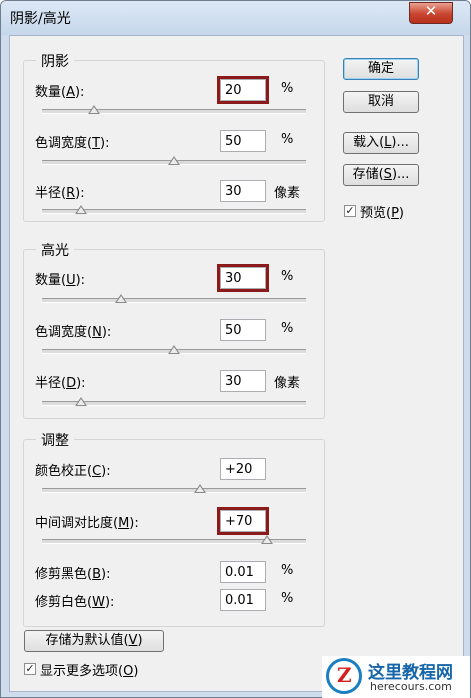 This screenshot has width=471, height=698. I want to click on highlights-group-title: 高光, so click(55, 250).